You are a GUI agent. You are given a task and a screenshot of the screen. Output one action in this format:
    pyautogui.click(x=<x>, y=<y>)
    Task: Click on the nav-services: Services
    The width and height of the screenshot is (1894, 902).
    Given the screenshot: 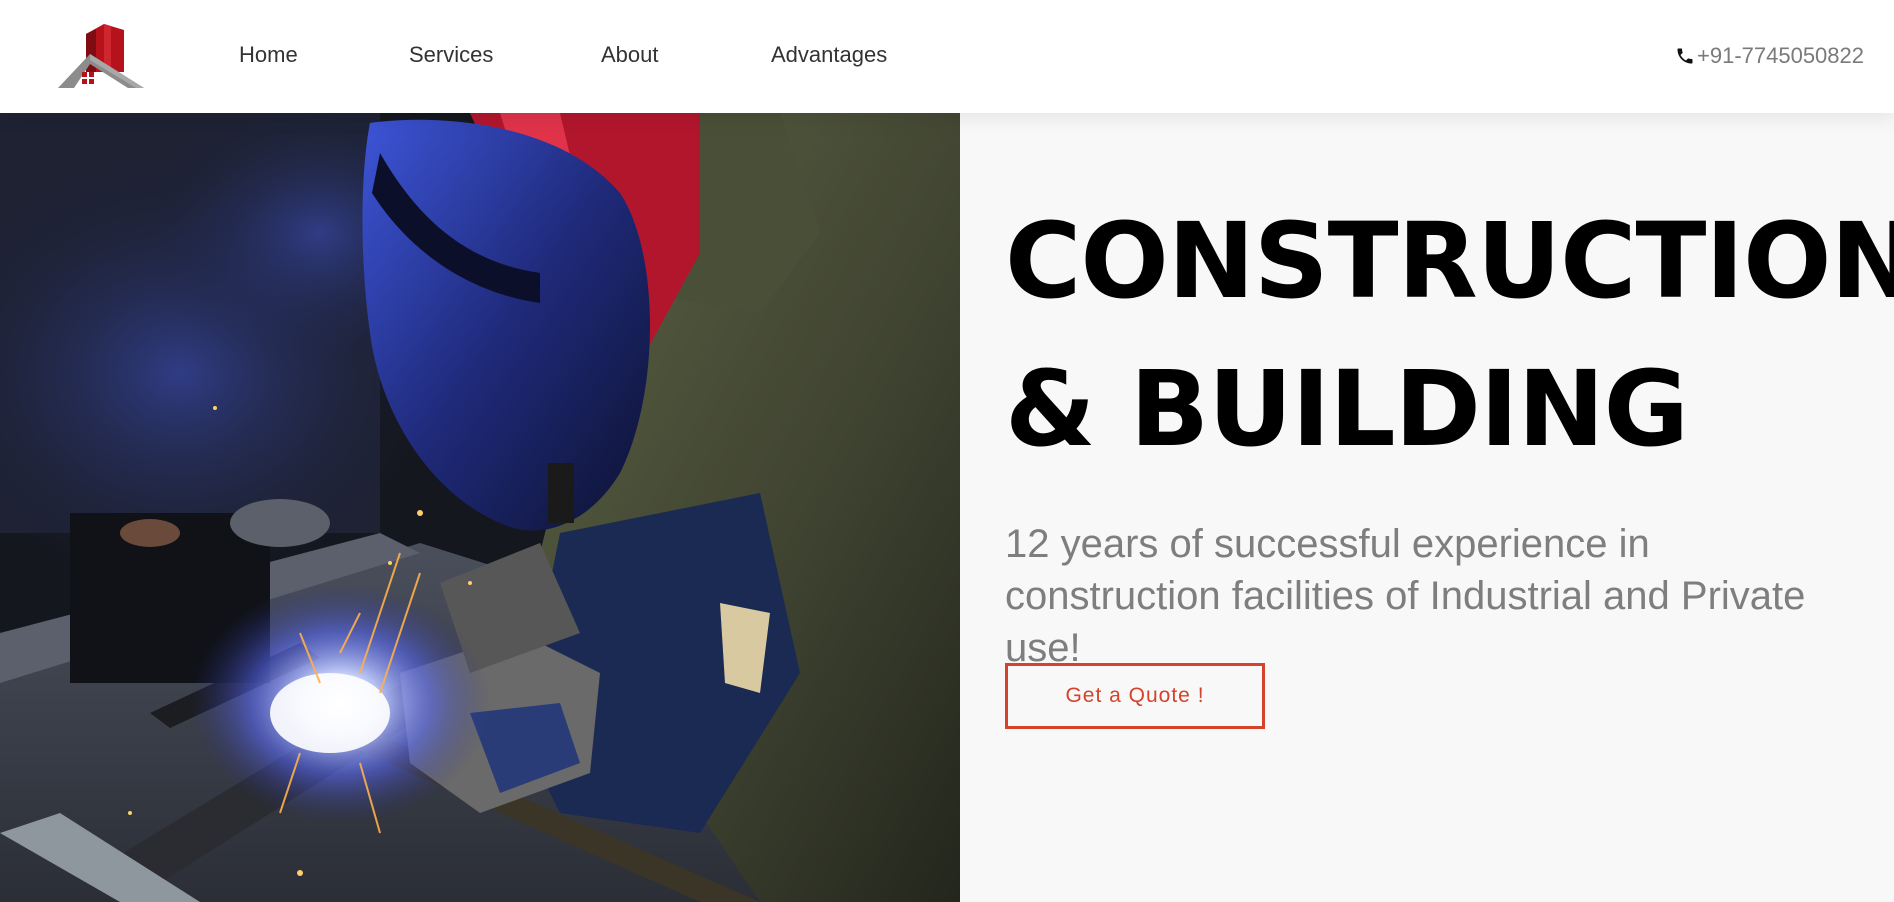 What is the action you would take?
    pyautogui.click(x=451, y=55)
    